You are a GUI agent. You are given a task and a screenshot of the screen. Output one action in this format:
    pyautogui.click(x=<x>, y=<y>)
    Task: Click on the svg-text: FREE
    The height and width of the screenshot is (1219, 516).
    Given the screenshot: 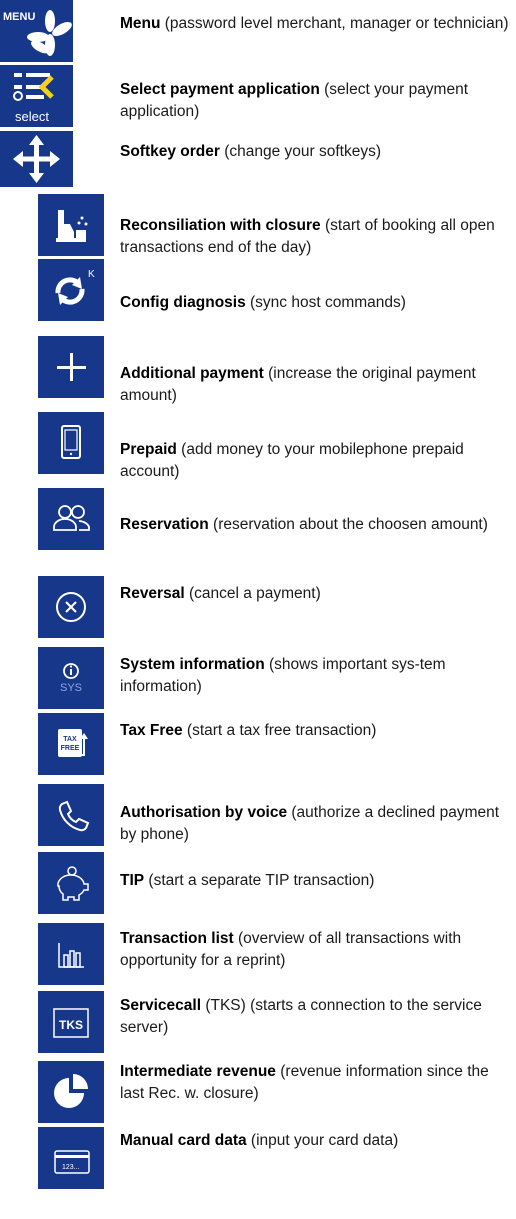 What is the action you would take?
    pyautogui.click(x=70, y=748)
    